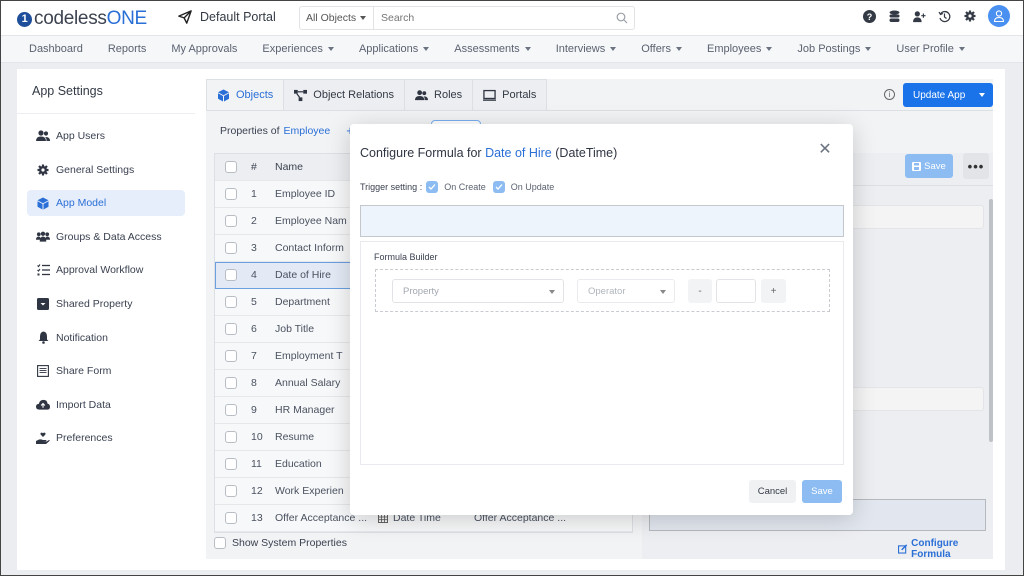 This screenshot has height=576, width=1024. Describe the element at coordinates (388, 49) in the screenshot. I see `nav-item-label: Applications` at that location.